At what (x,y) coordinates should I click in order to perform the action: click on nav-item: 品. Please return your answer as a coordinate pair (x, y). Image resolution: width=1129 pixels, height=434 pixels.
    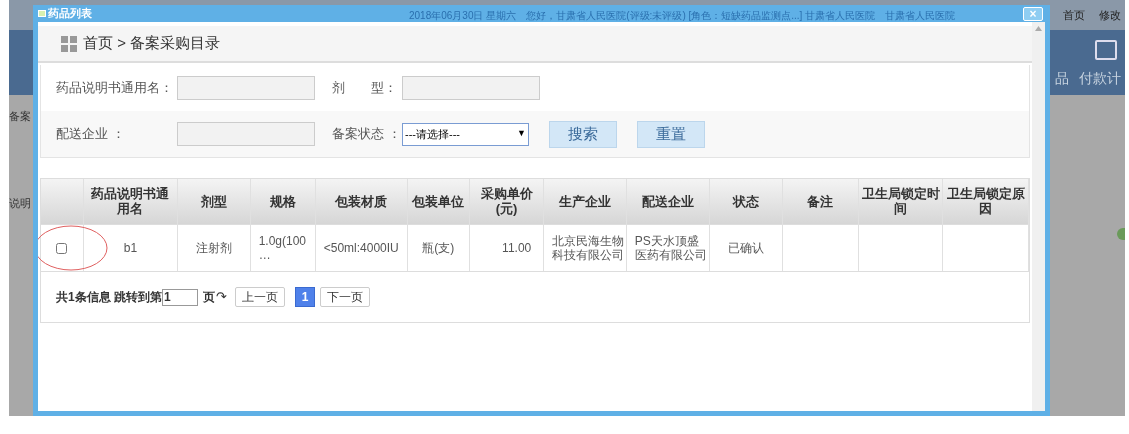
    Looking at the image, I should click on (1062, 78).